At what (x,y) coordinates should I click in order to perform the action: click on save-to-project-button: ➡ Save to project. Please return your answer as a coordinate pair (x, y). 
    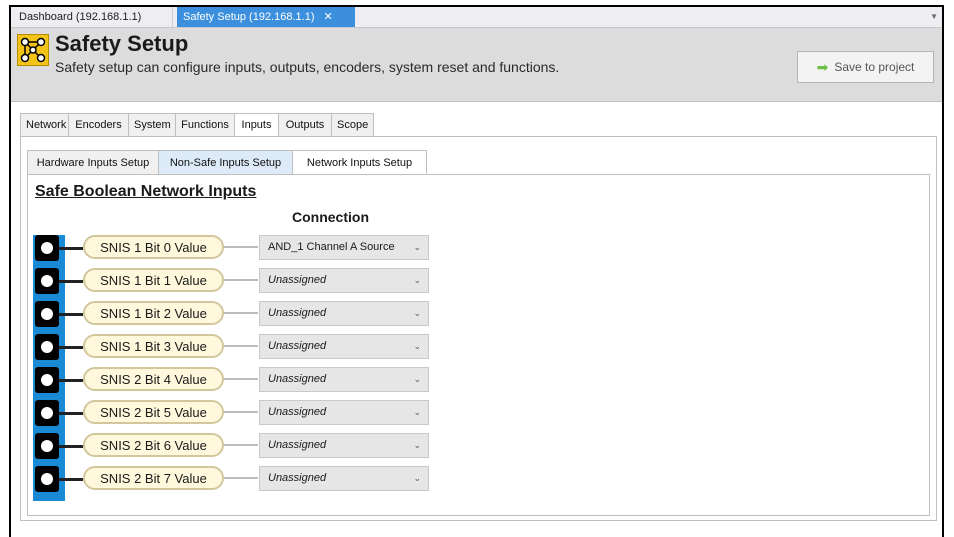
    Looking at the image, I should click on (865, 67).